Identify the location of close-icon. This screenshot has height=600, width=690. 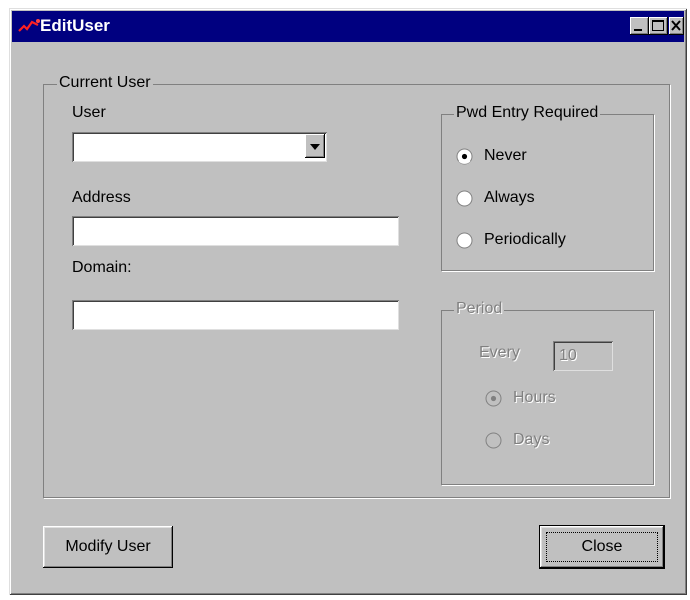
(676, 25).